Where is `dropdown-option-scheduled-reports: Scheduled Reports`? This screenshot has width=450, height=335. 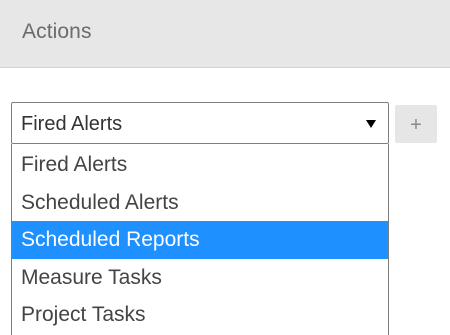 dropdown-option-scheduled-reports: Scheduled Reports is located at coordinates (200, 240).